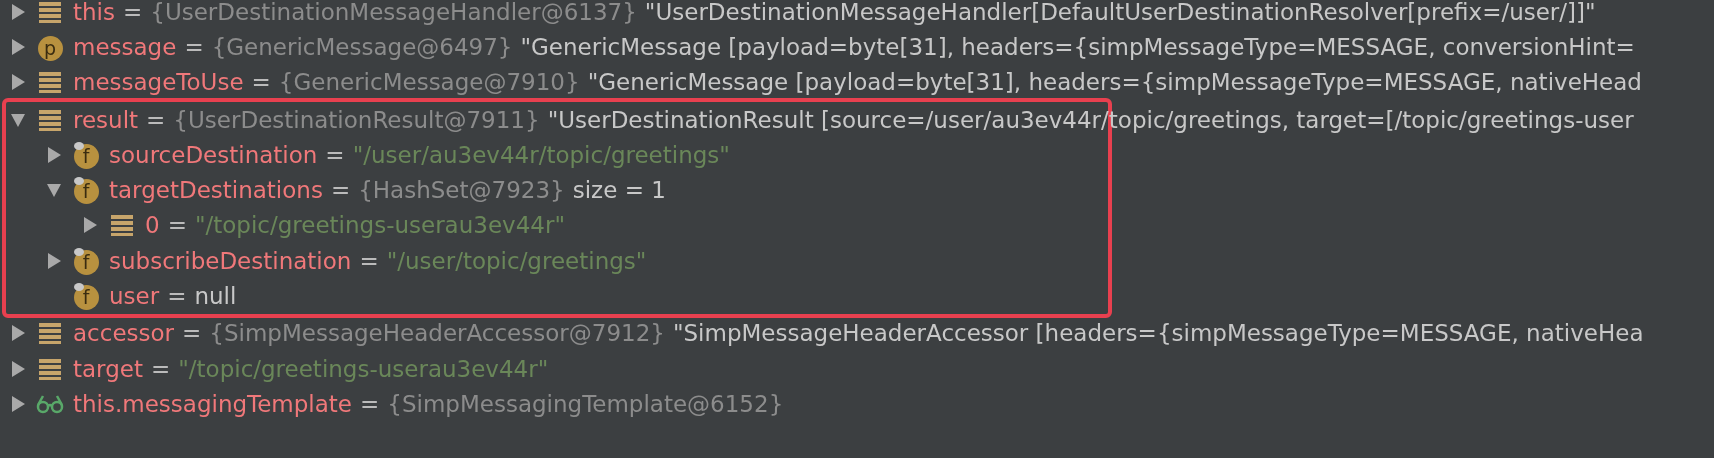 This screenshot has height=458, width=1714. Describe the element at coordinates (1158, 333) in the screenshot. I see `value-text: "SimpMessageHeaderAccessor [headers={simpMessageType=MESSAGE, nativeHea` at that location.